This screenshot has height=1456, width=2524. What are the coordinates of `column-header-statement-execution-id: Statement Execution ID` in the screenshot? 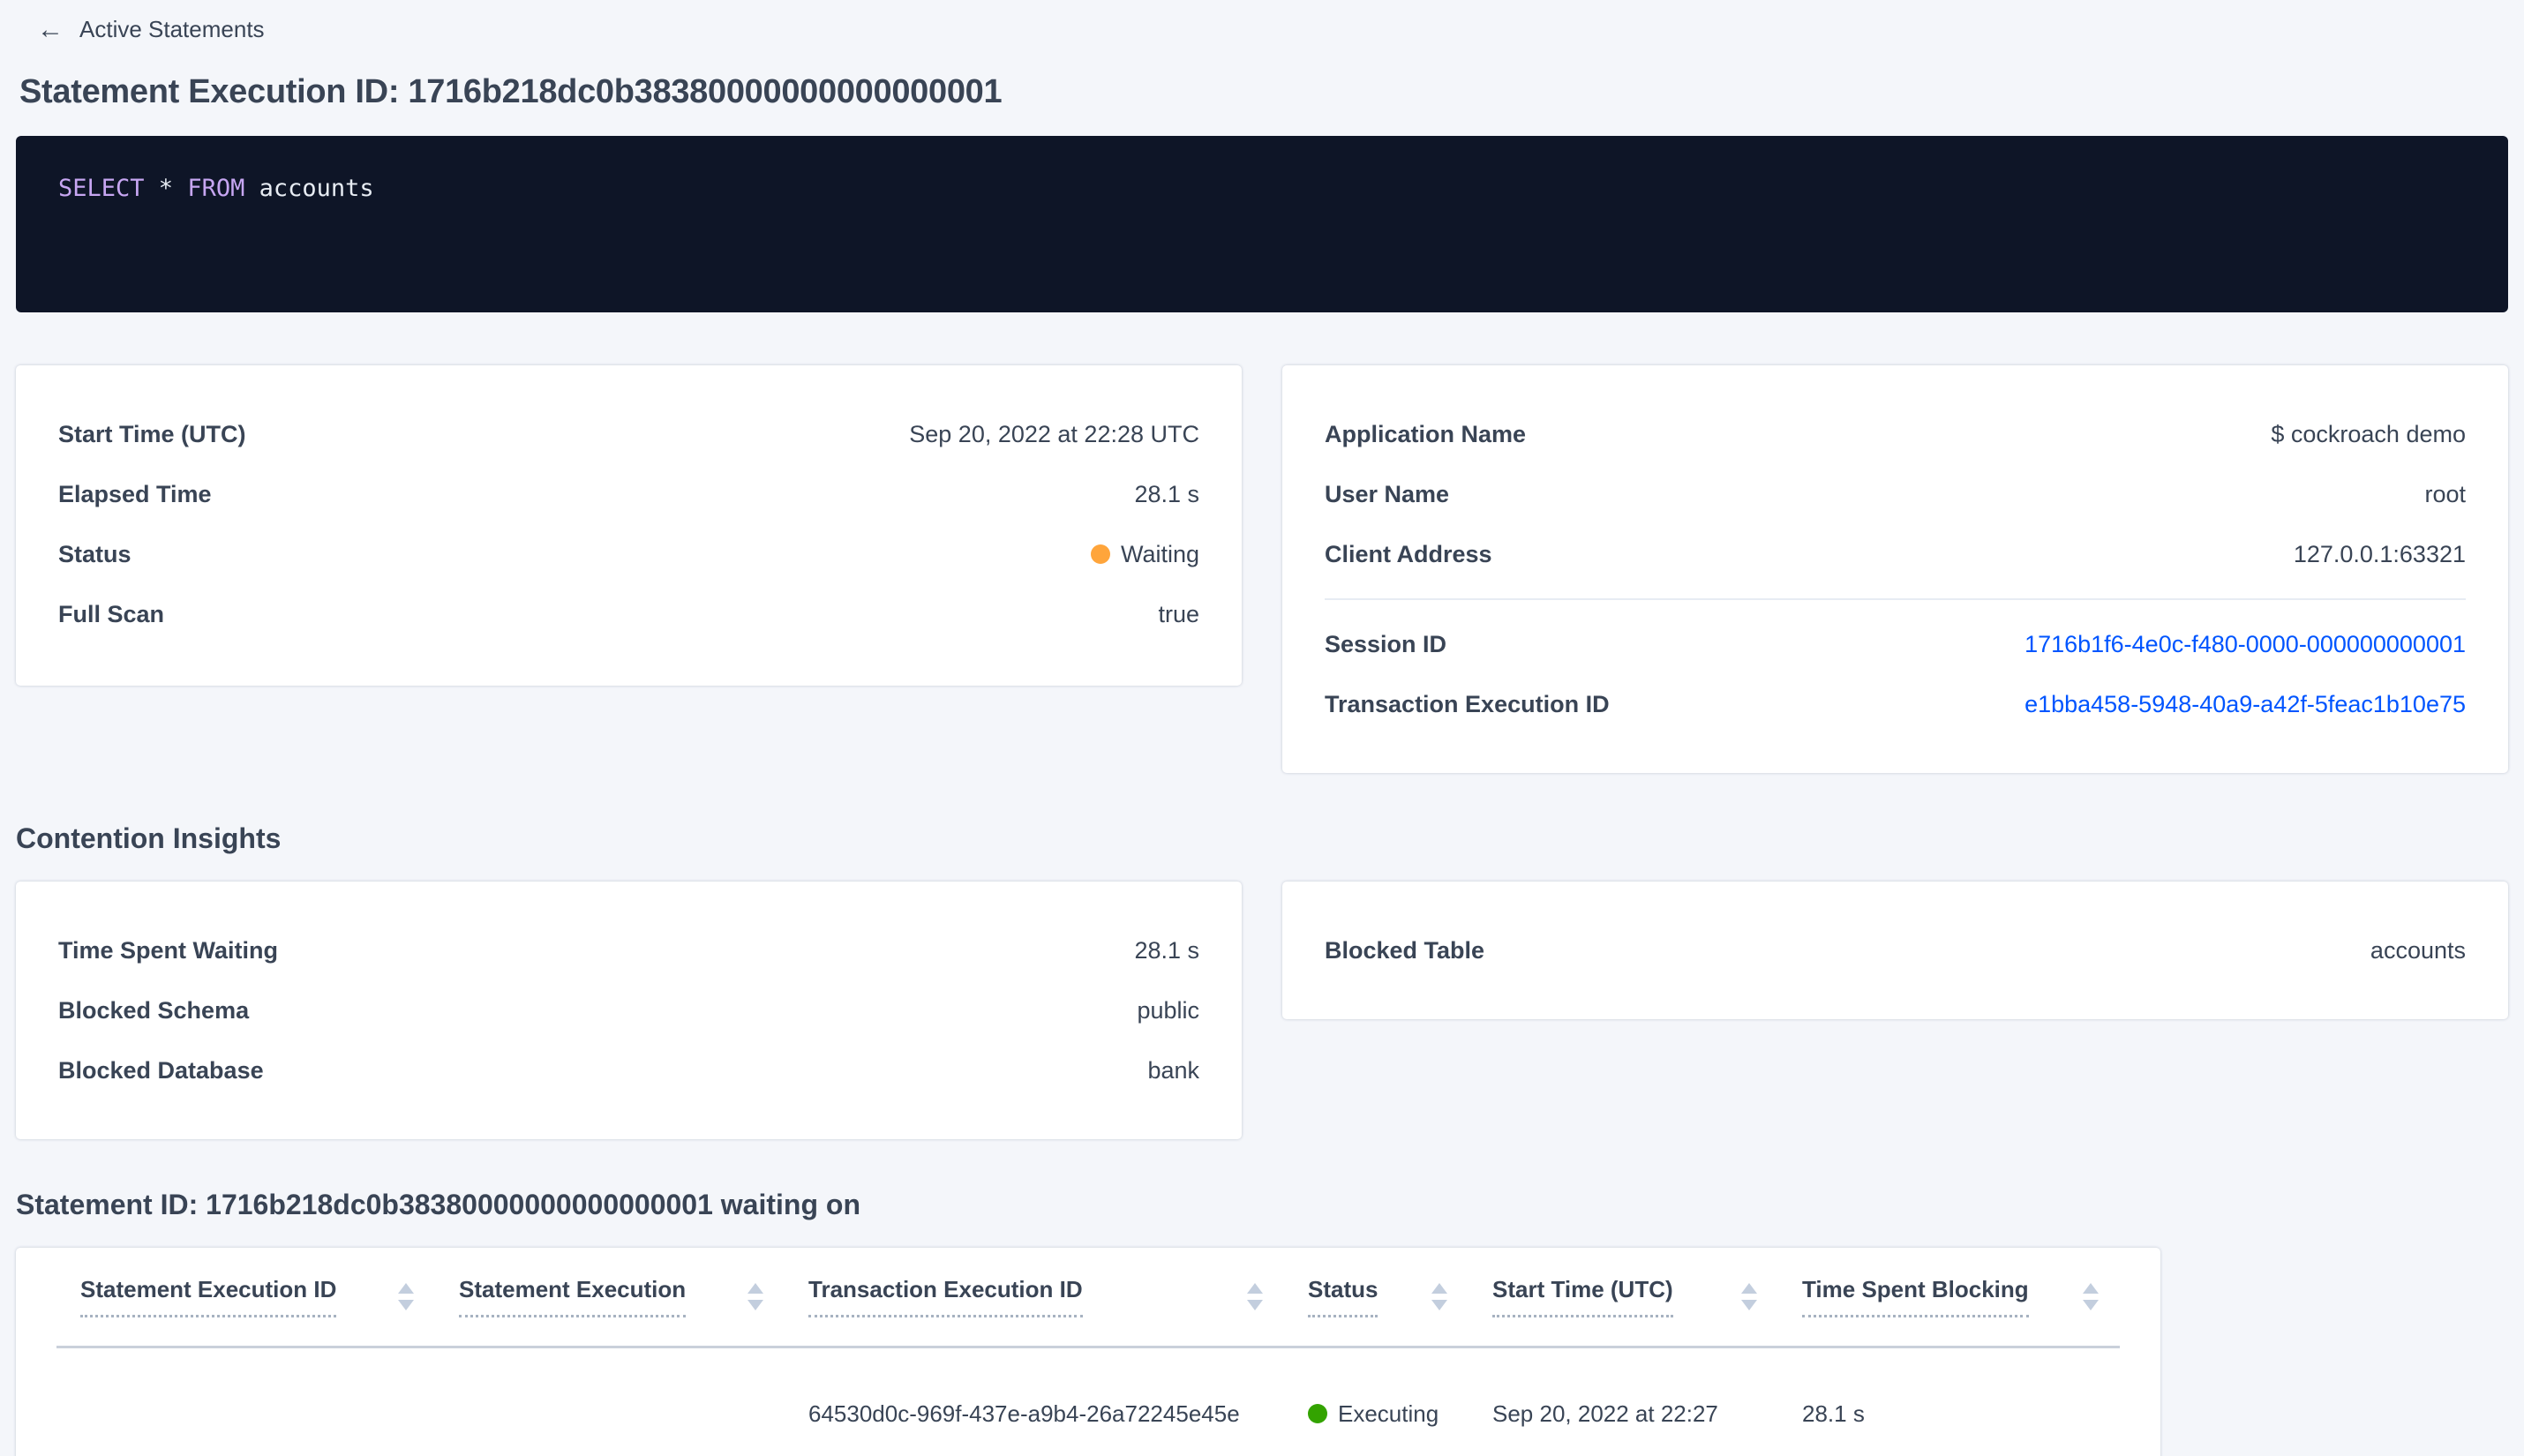 It's located at (245, 1298).